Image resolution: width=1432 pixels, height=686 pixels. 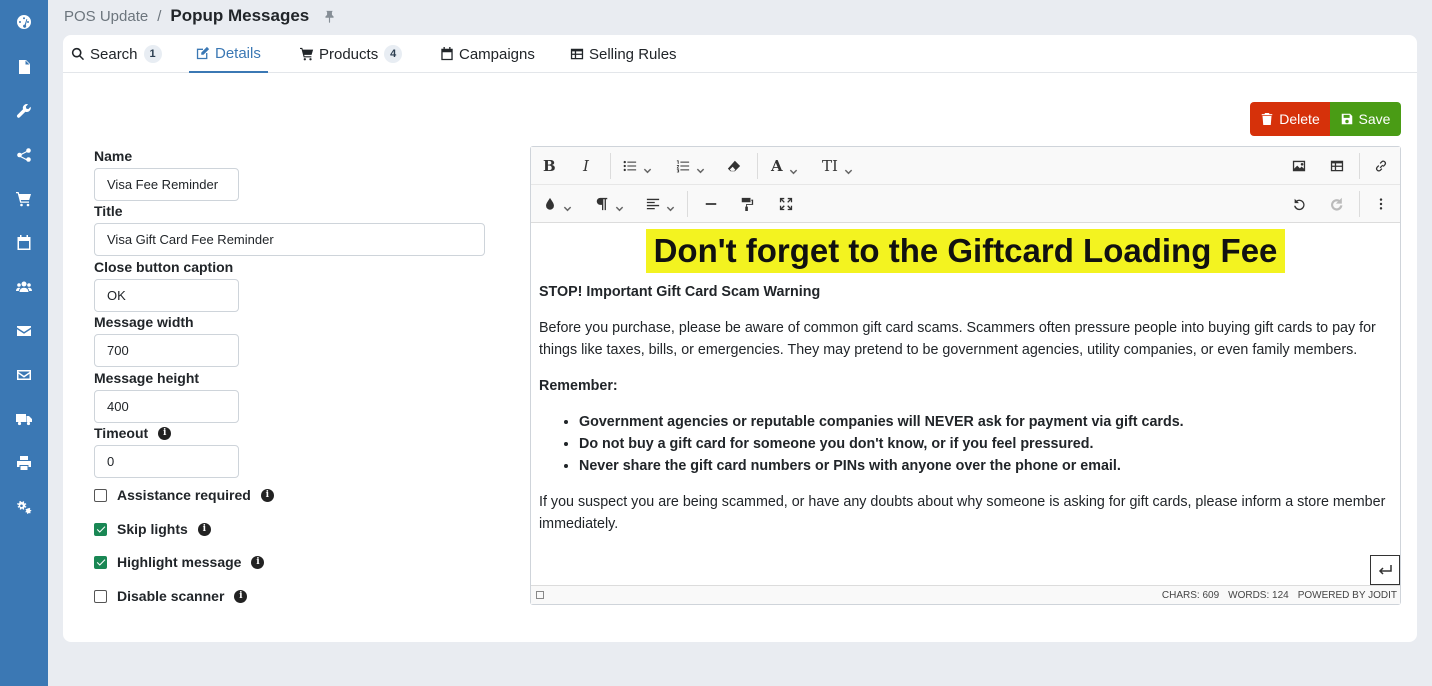 What do you see at coordinates (711, 204) in the screenshot?
I see `horizontal-line-icon` at bounding box center [711, 204].